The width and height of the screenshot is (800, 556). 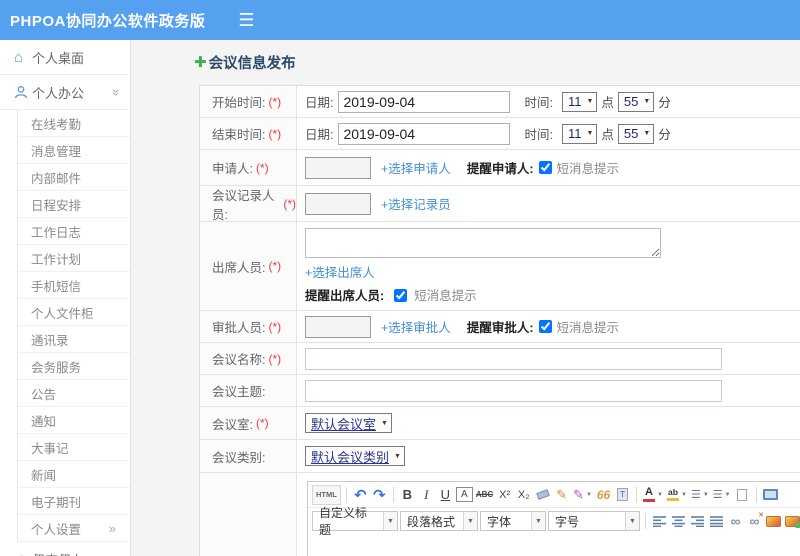 What do you see at coordinates (546, 326) in the screenshot?
I see `approver-sms-checkbox` at bounding box center [546, 326].